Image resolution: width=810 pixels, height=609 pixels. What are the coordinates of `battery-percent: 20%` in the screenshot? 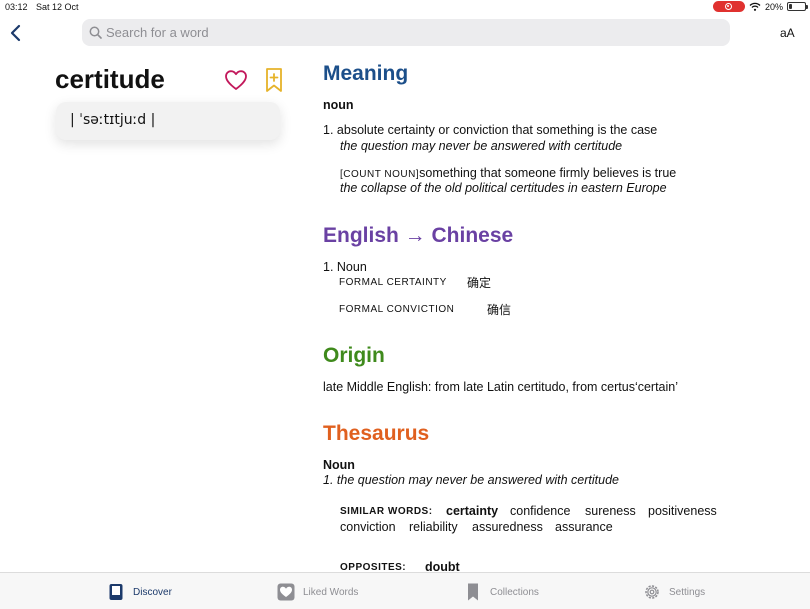 It's located at (773, 6).